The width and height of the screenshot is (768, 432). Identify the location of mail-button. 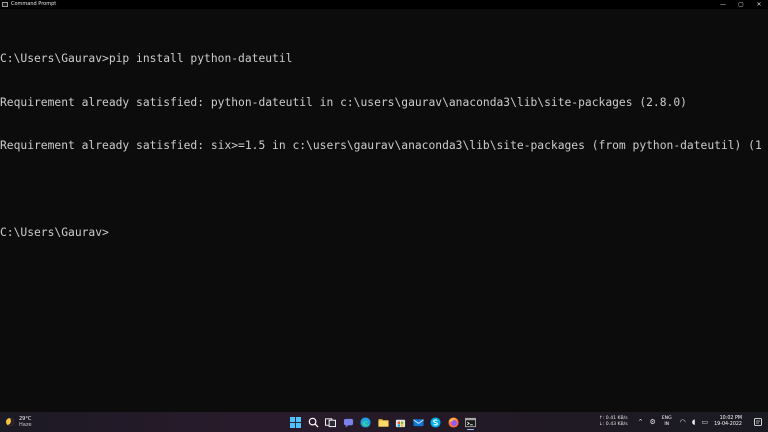
(418, 422).